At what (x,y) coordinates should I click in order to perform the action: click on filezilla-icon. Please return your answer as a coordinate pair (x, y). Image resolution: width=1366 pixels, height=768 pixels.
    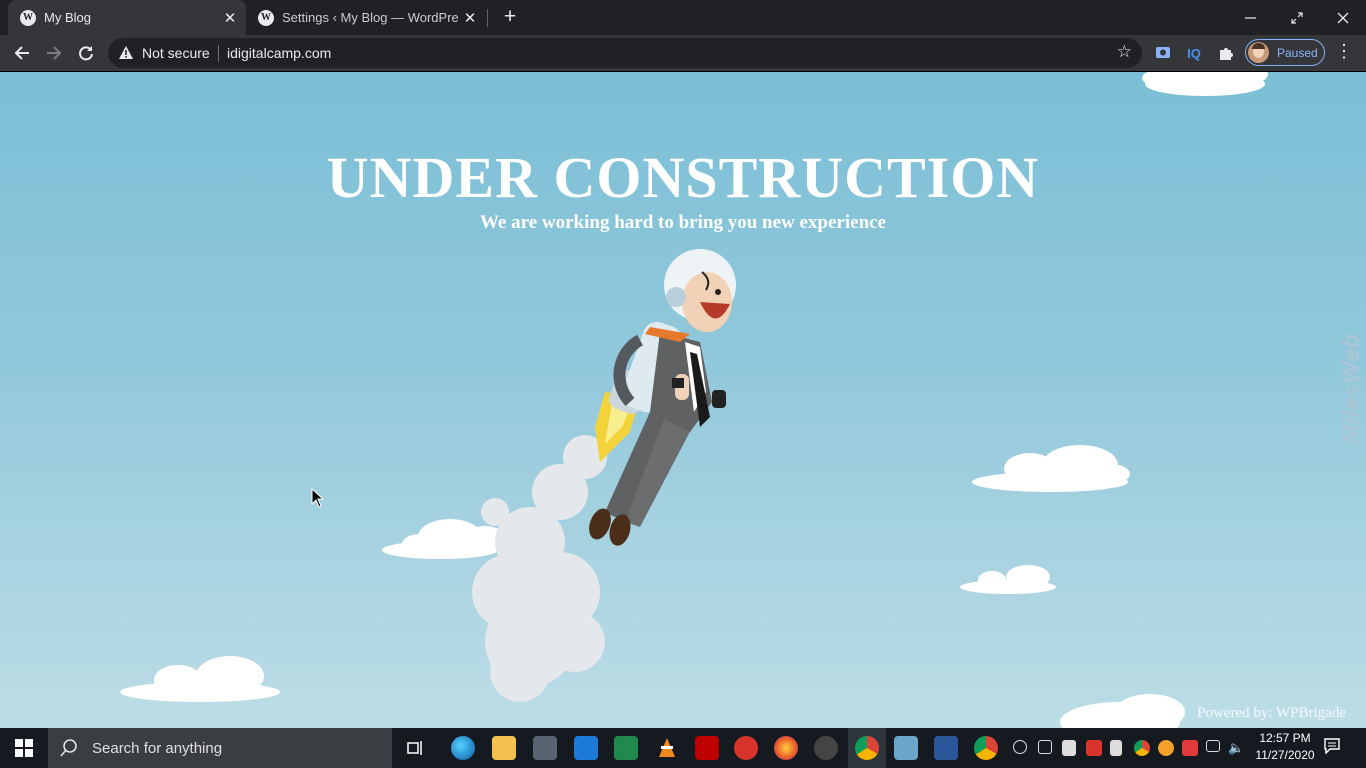
    Looking at the image, I should click on (707, 748).